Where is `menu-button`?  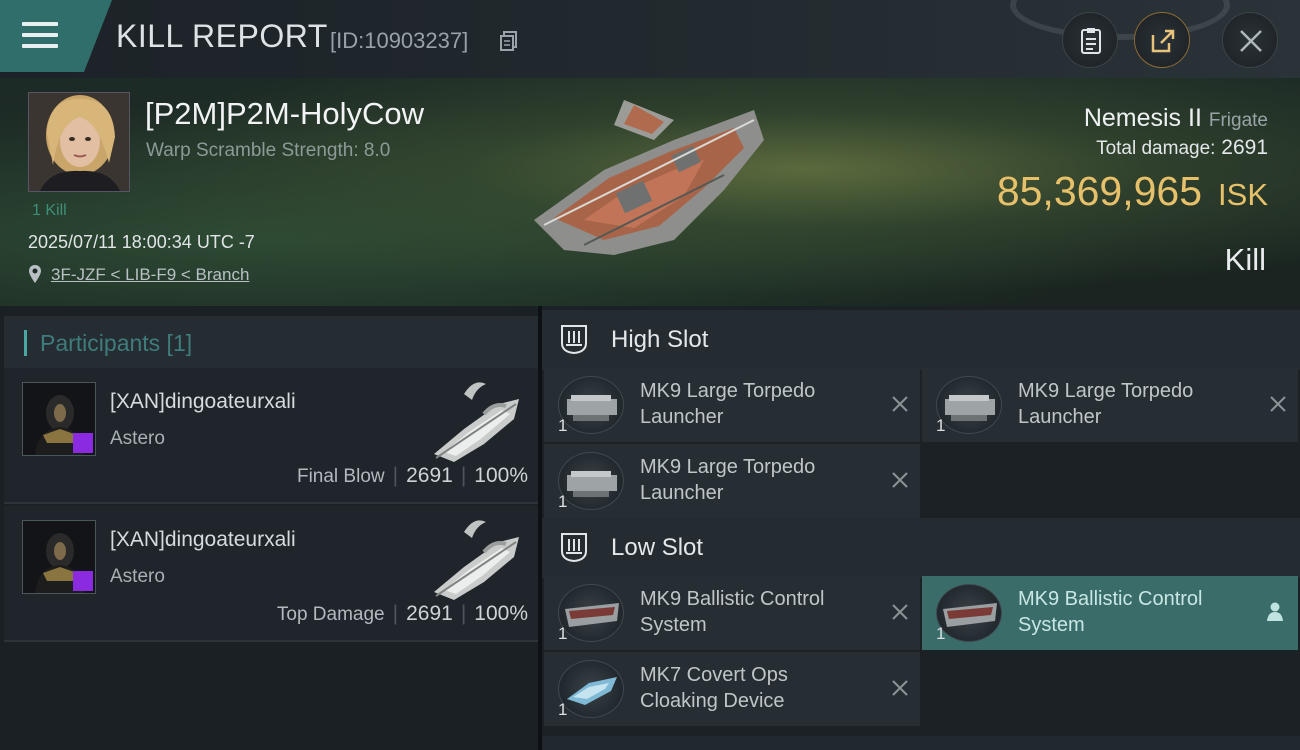 menu-button is located at coordinates (56, 36).